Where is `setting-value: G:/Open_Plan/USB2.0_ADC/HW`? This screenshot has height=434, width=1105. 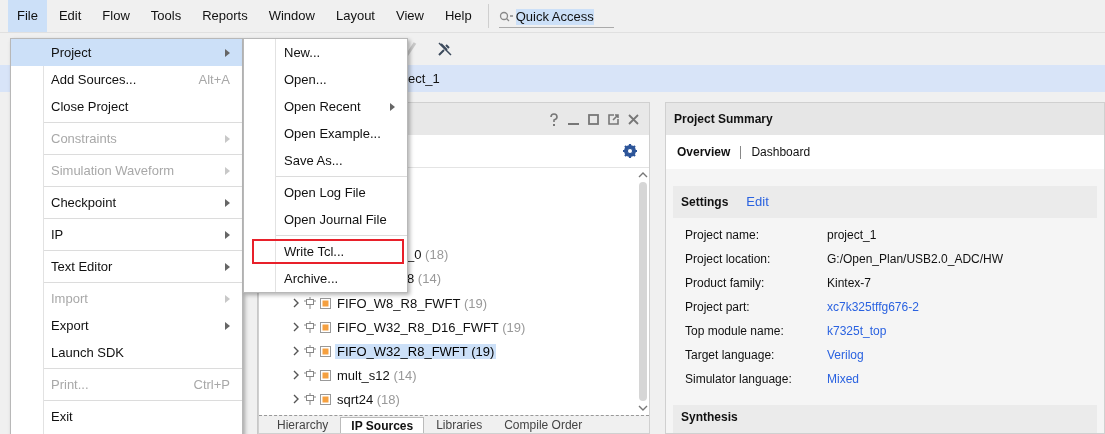 setting-value: G:/Open_Plan/USB2.0_ADC/HW is located at coordinates (915, 259).